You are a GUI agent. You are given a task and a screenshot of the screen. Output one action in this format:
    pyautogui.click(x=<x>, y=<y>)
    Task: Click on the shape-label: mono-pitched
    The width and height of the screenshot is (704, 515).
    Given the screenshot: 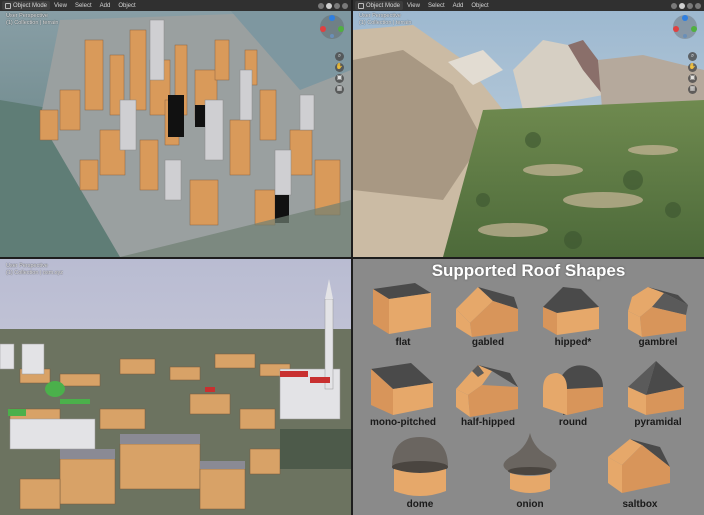 What is the action you would take?
    pyautogui.click(x=403, y=422)
    